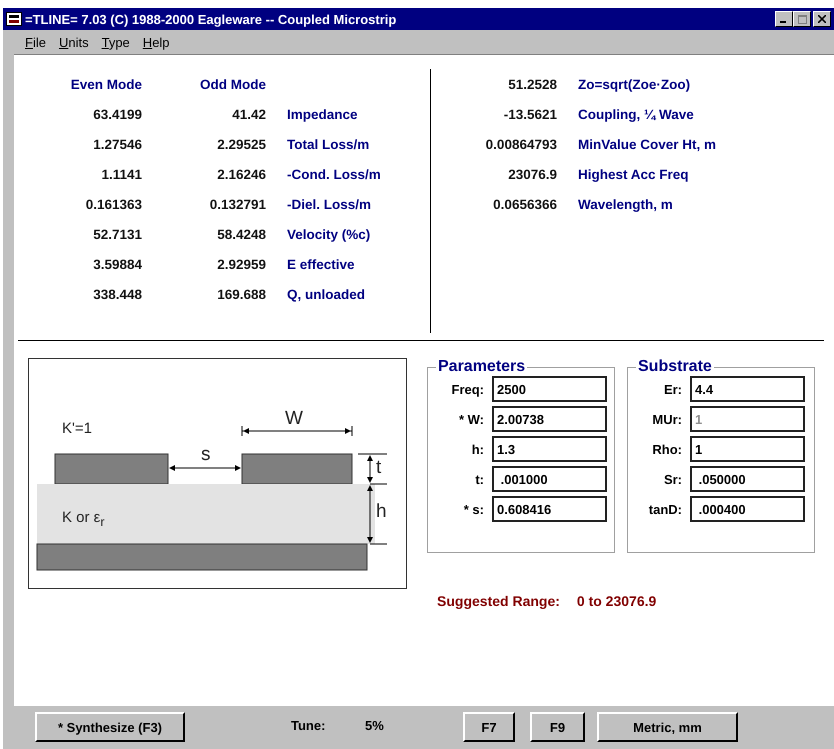  Describe the element at coordinates (205, 454) in the screenshot. I see `spacing-label: s` at that location.